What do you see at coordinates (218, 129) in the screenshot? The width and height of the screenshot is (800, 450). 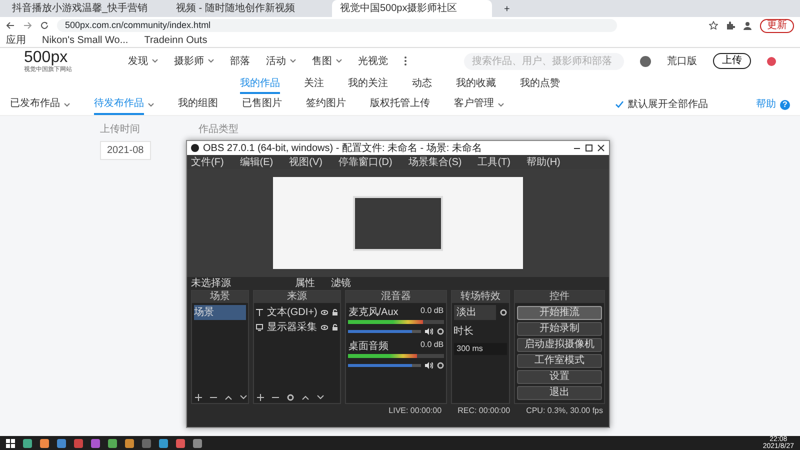 I see `filter-label: 作品类型` at bounding box center [218, 129].